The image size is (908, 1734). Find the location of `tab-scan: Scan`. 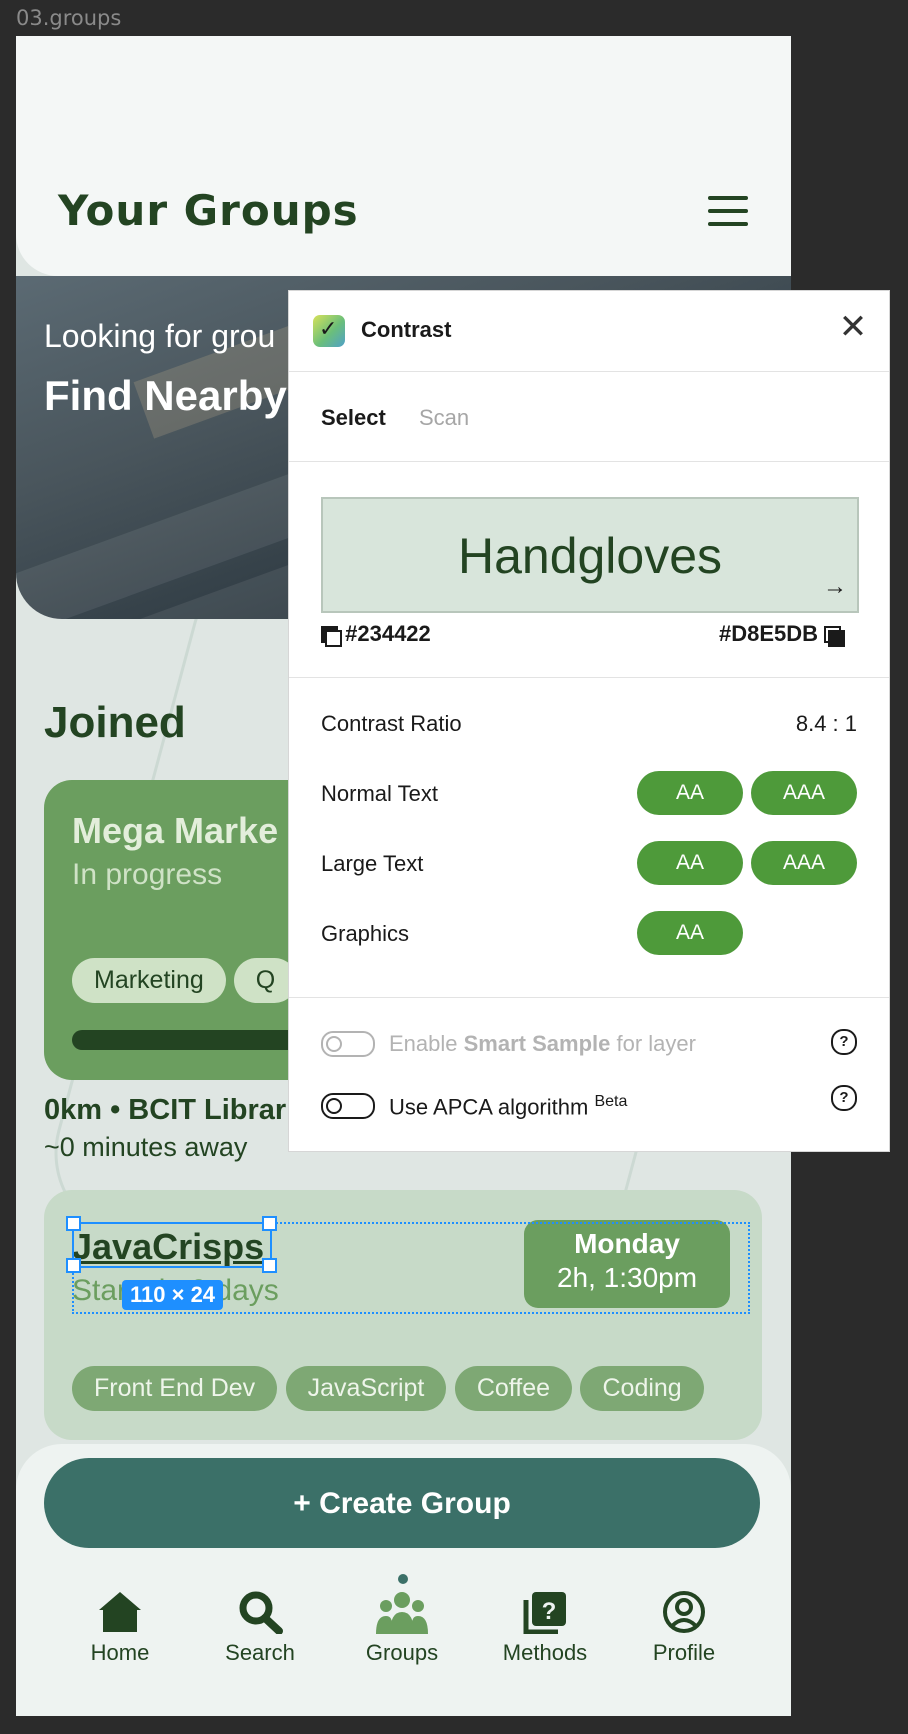

tab-scan: Scan is located at coordinates (444, 418).